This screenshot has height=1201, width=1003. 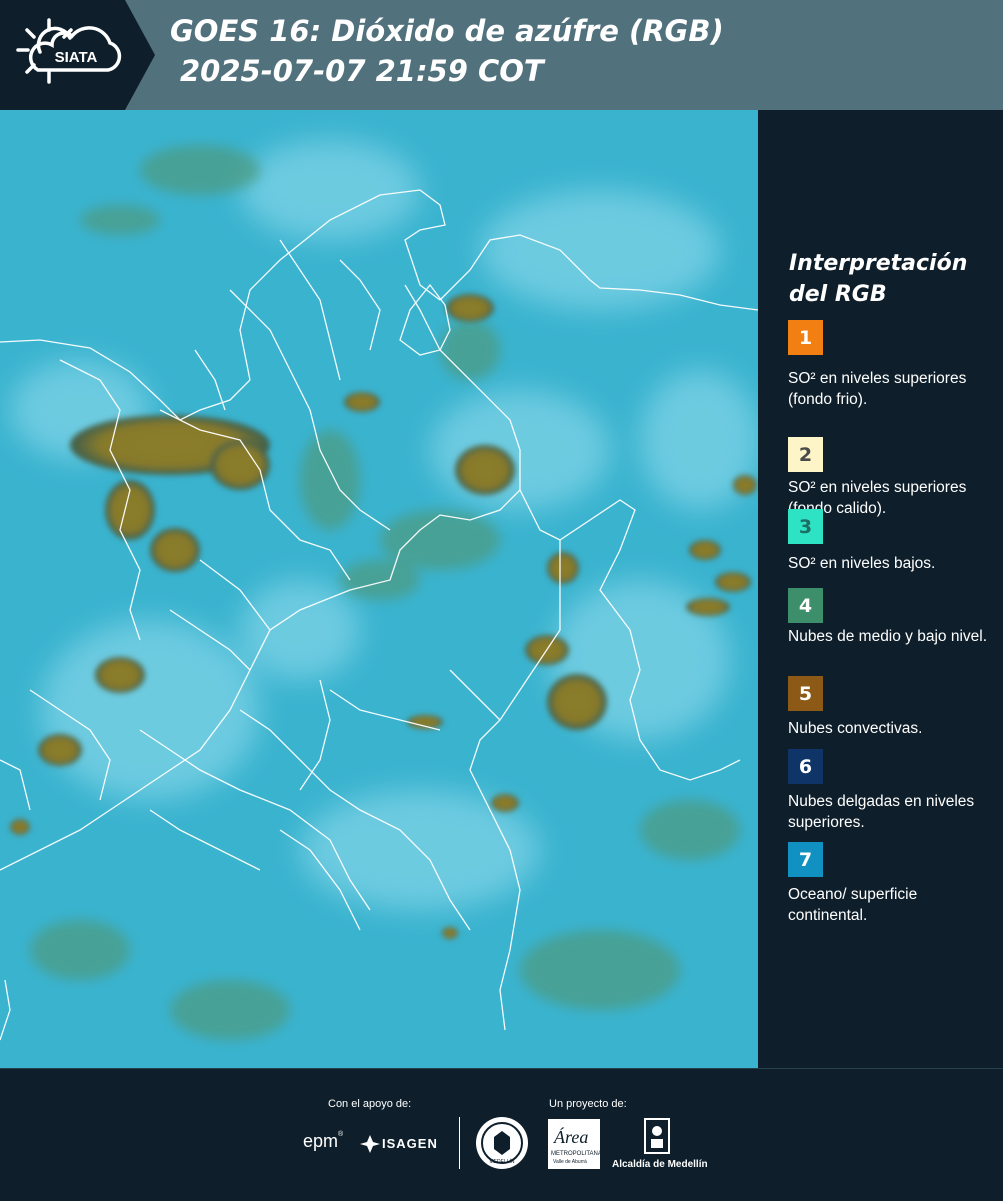 What do you see at coordinates (862, 563) in the screenshot?
I see `legend-label-3: SO² en niveles bajos.` at bounding box center [862, 563].